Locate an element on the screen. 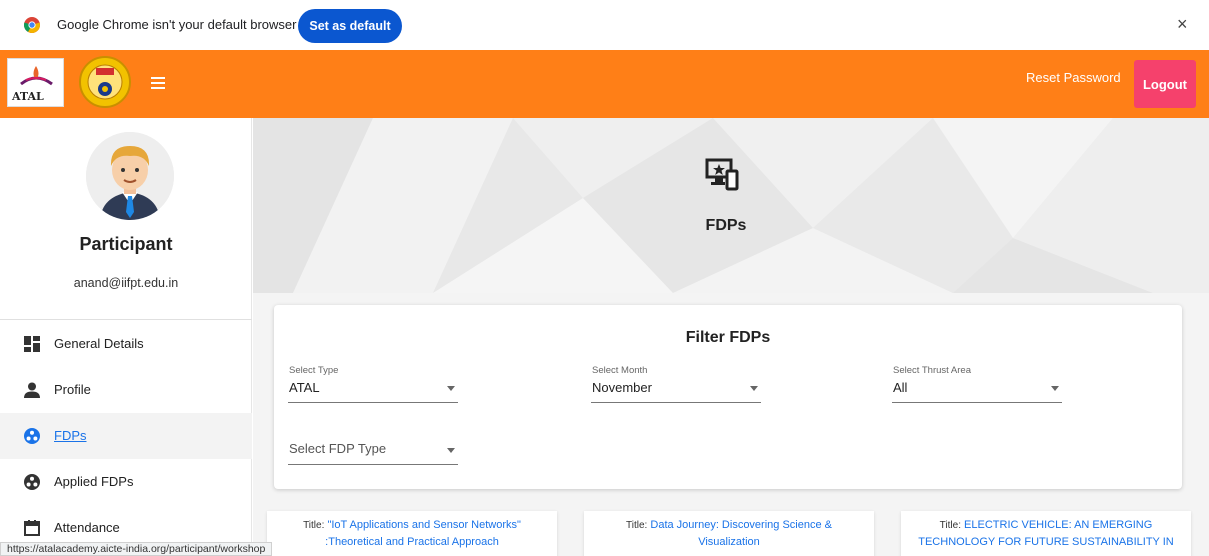 This screenshot has height=556, width=1209. select-fdp-type-placeholder: Select FDP Type is located at coordinates (338, 448).